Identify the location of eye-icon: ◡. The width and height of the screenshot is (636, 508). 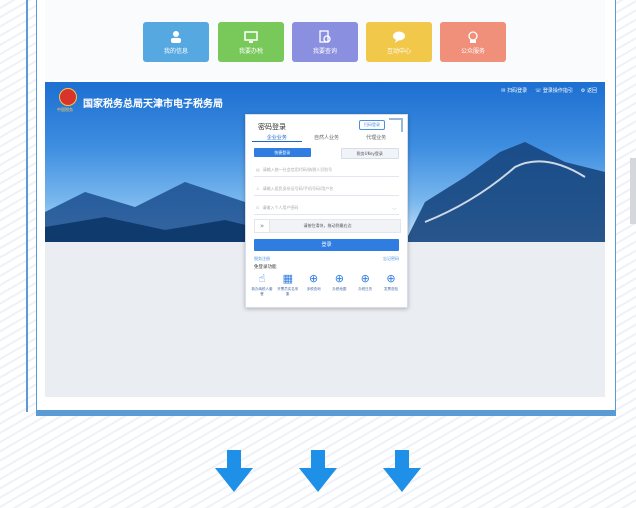
(395, 207).